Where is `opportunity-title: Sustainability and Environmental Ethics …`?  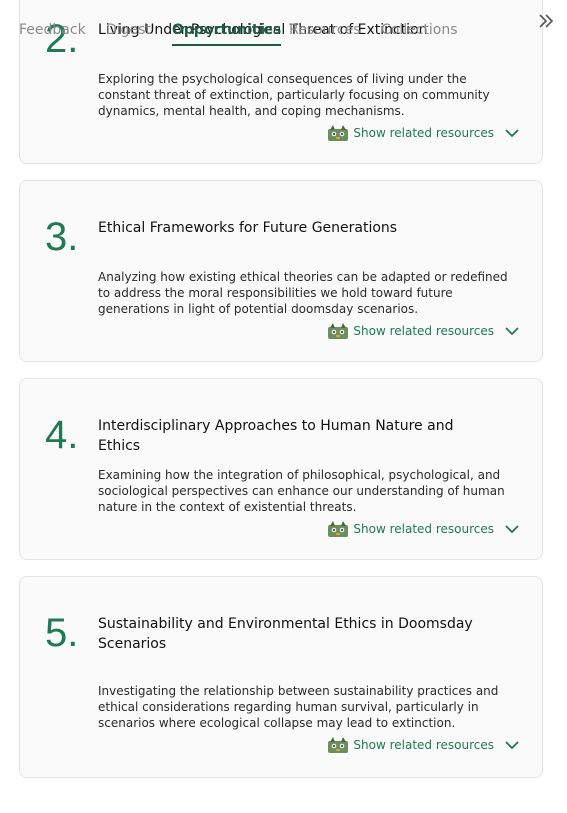
opportunity-title: Sustainability and Environmental Ethics … is located at coordinates (285, 634).